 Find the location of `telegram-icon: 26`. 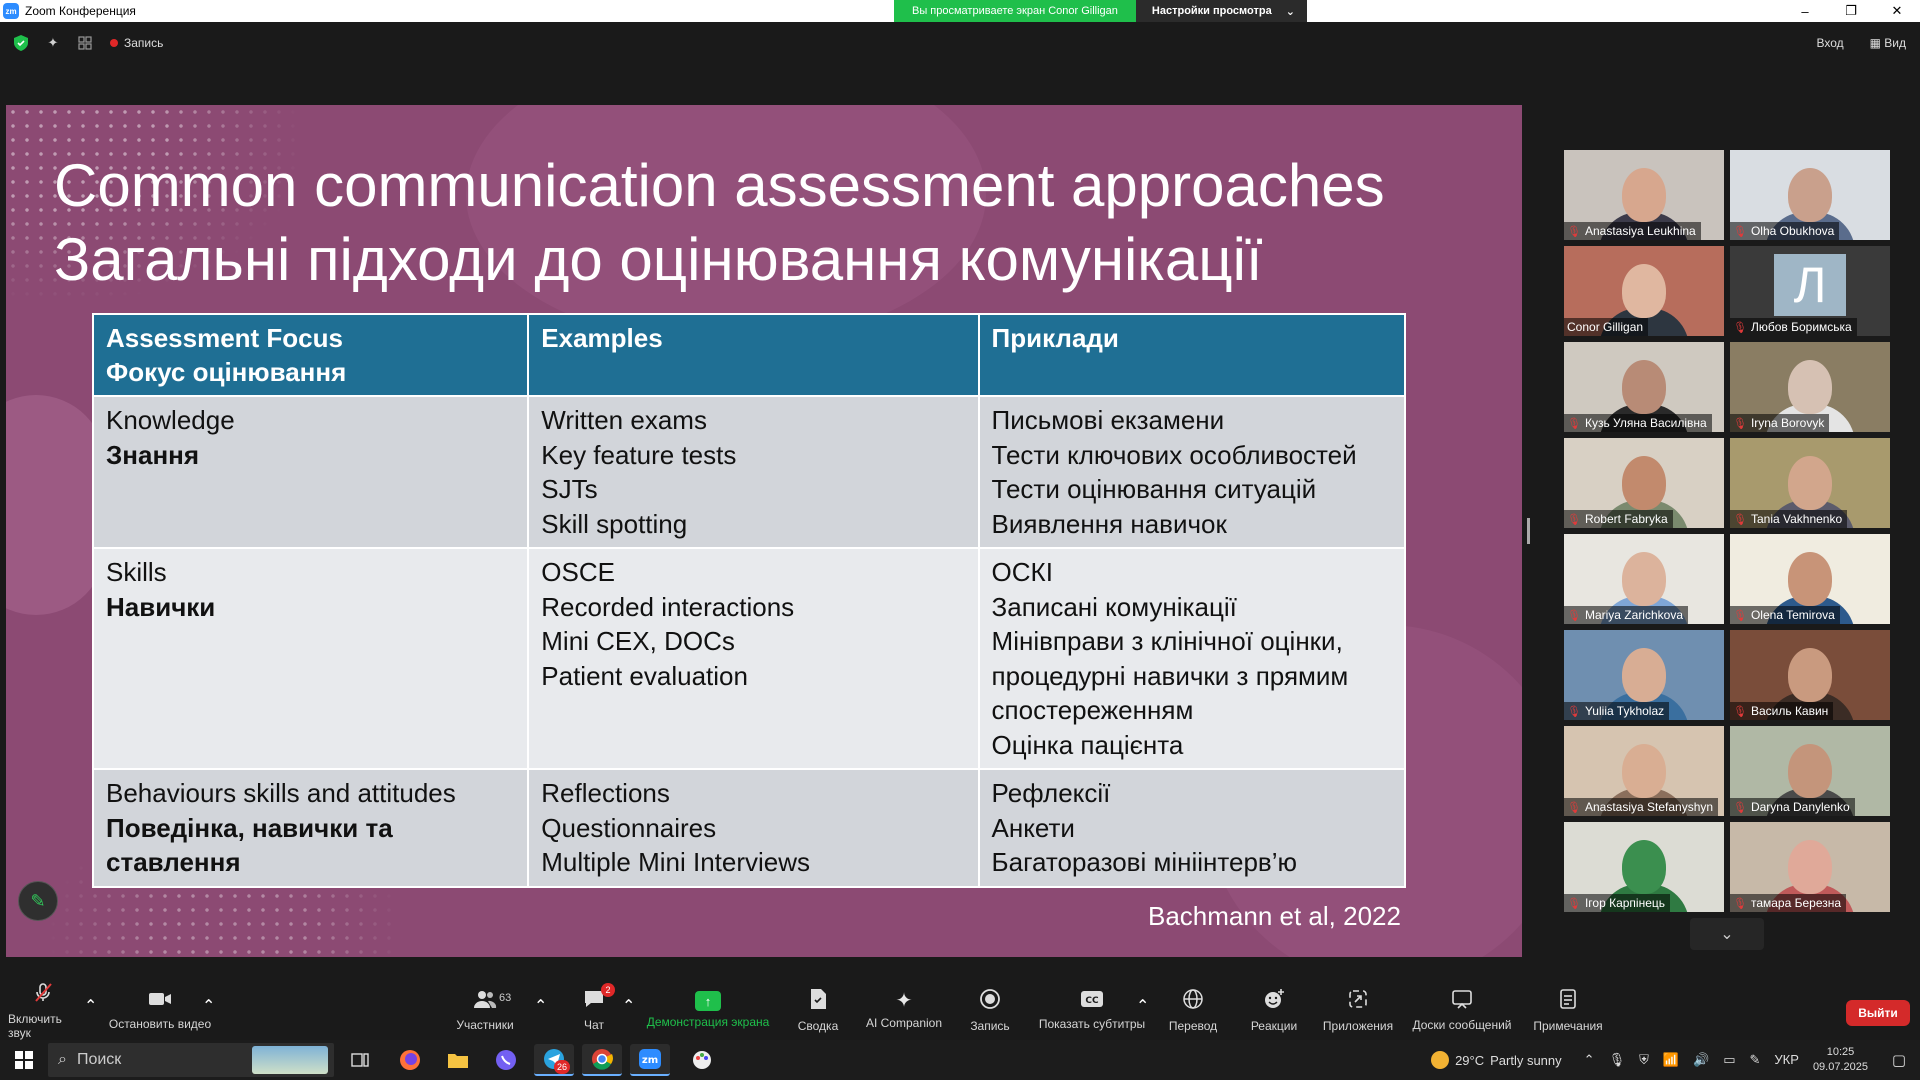

telegram-icon: 26 is located at coordinates (554, 1060).